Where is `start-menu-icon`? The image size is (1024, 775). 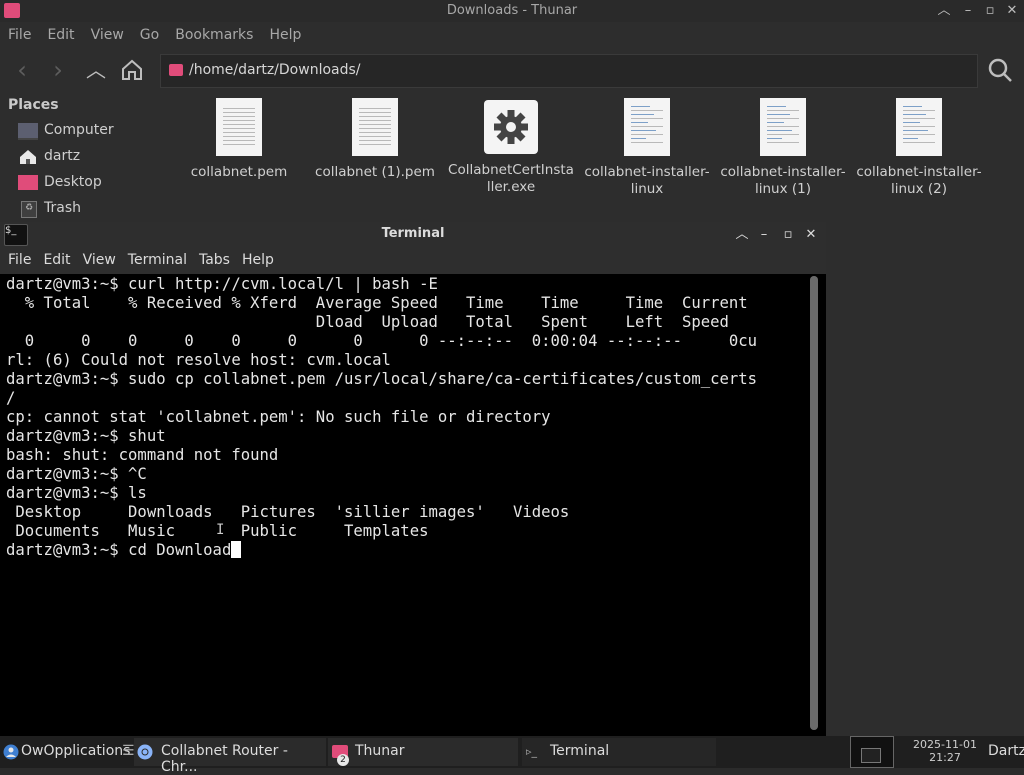 start-menu-icon is located at coordinates (11, 752).